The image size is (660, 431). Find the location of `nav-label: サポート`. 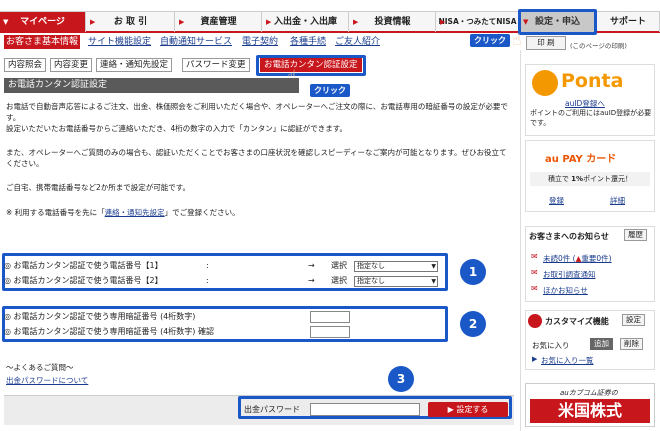

nav-label: サポート is located at coordinates (627, 22).